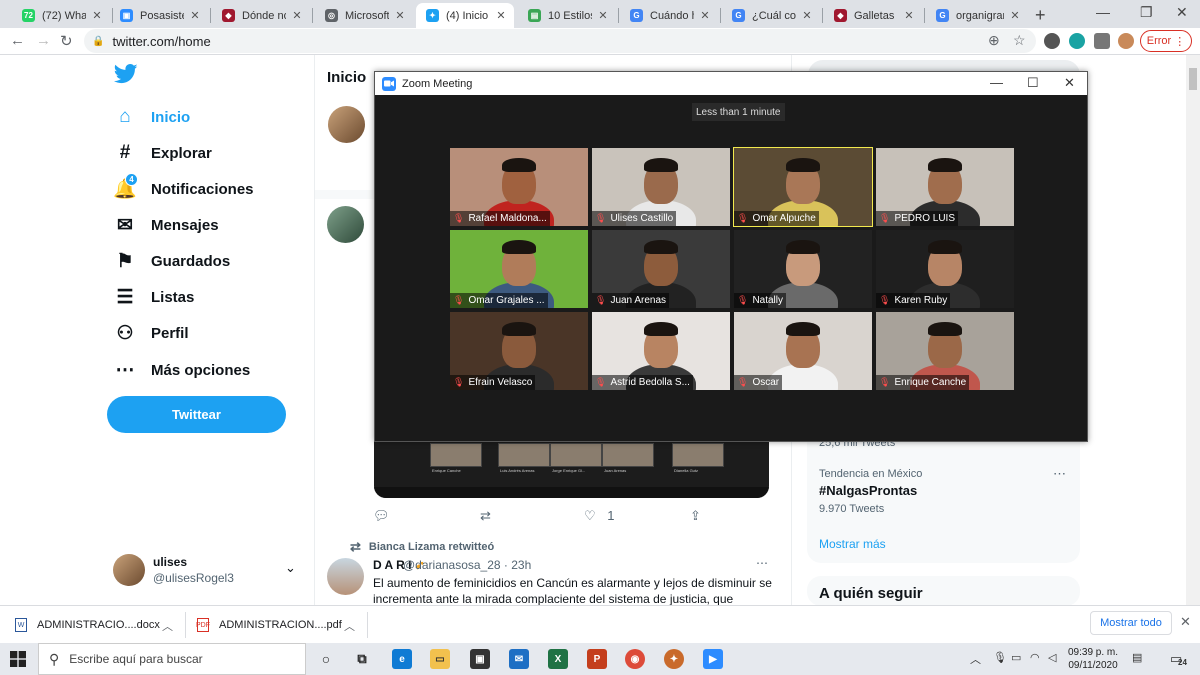 The height and width of the screenshot is (675, 1200). I want to click on url-bar: 🔒 twitter.com/home, so click(560, 41).